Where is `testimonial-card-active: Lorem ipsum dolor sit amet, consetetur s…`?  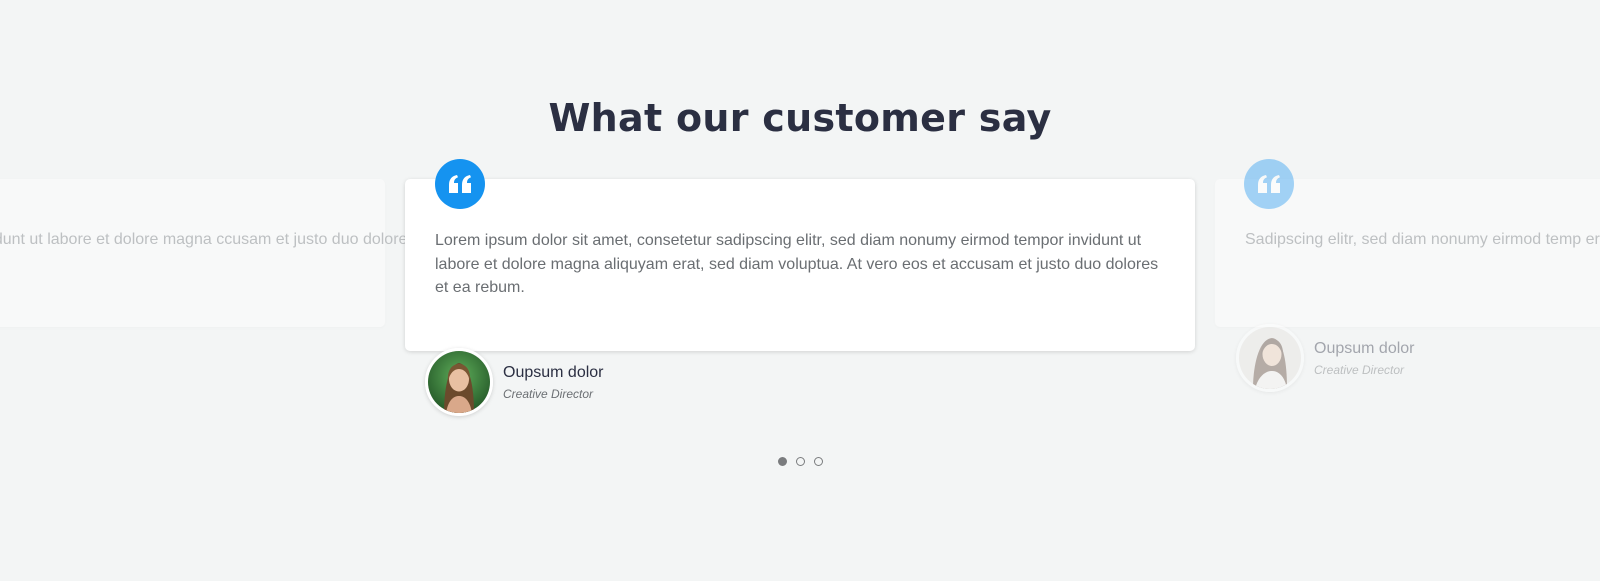 testimonial-card-active: Lorem ipsum dolor sit amet, consetetur s… is located at coordinates (800, 265).